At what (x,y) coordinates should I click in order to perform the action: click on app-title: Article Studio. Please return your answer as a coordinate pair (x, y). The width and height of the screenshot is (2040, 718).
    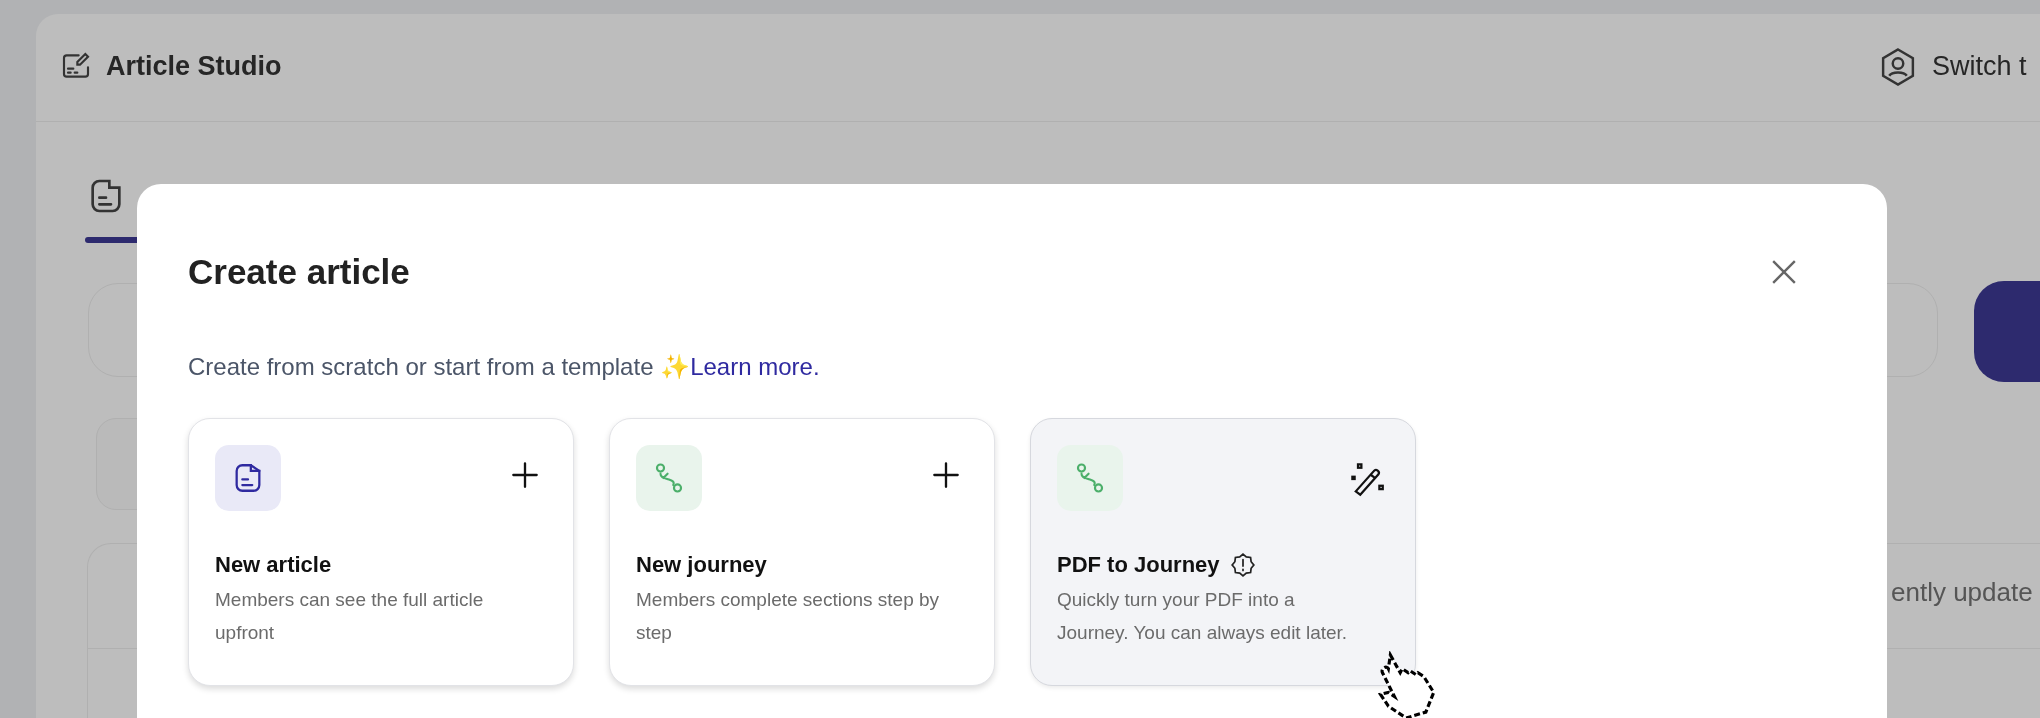
    Looking at the image, I should click on (194, 66).